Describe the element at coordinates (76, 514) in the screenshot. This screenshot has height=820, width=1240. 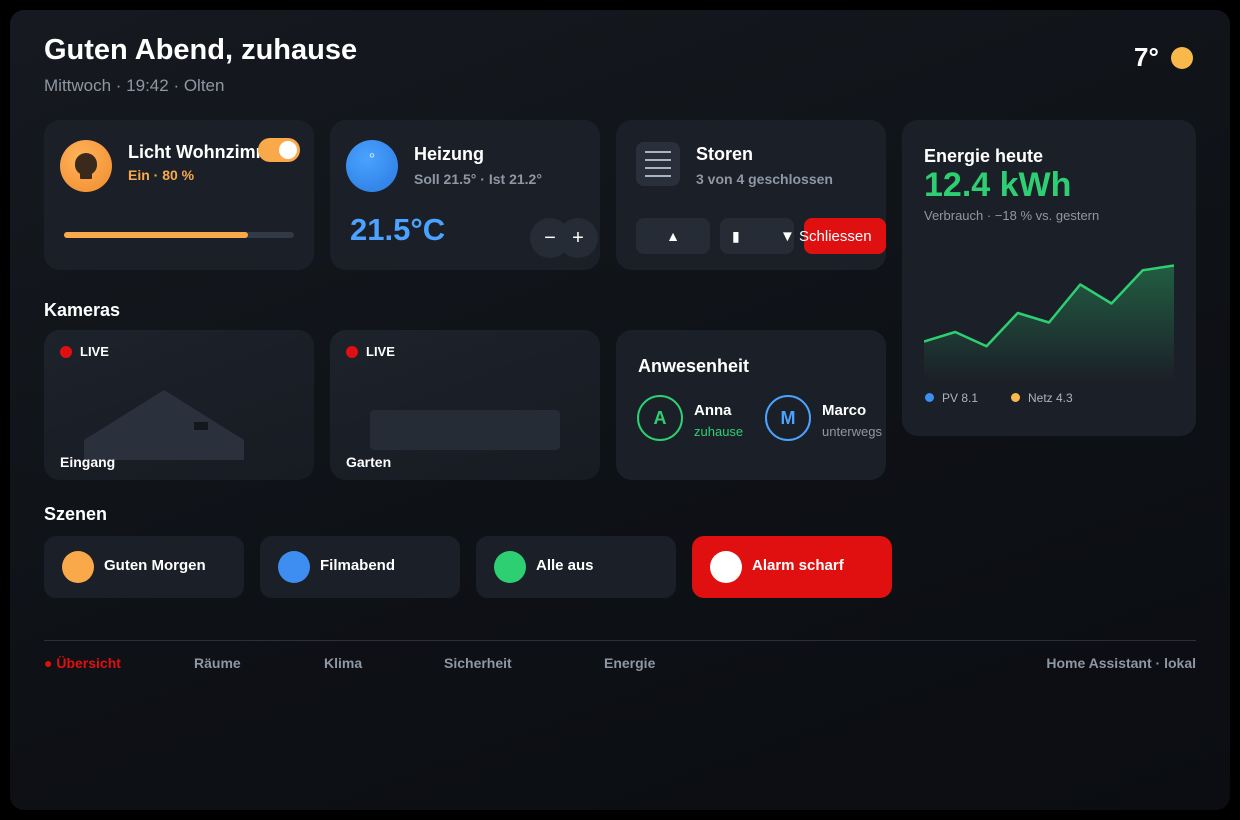
I see `scenes-section-title: Szenen` at that location.